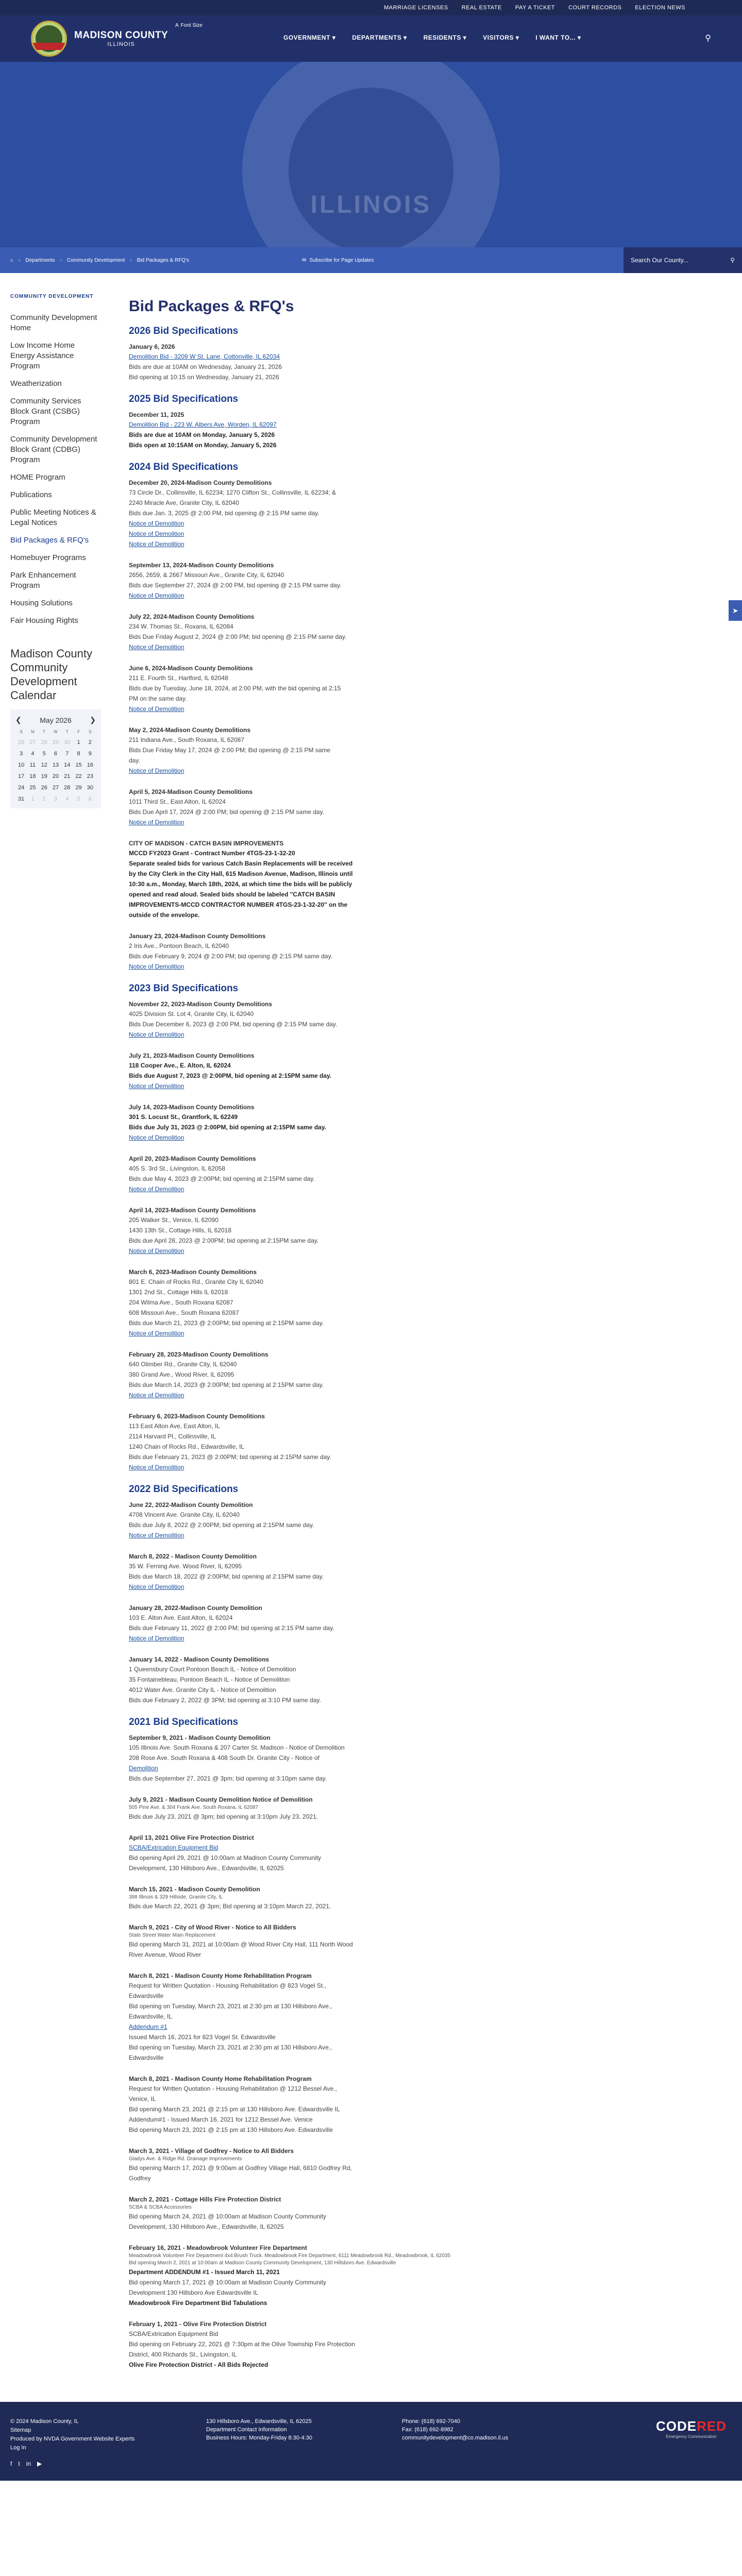 This screenshot has width=742, height=2576. Describe the element at coordinates (44, 765) in the screenshot. I see `calendar-day: 12` at that location.